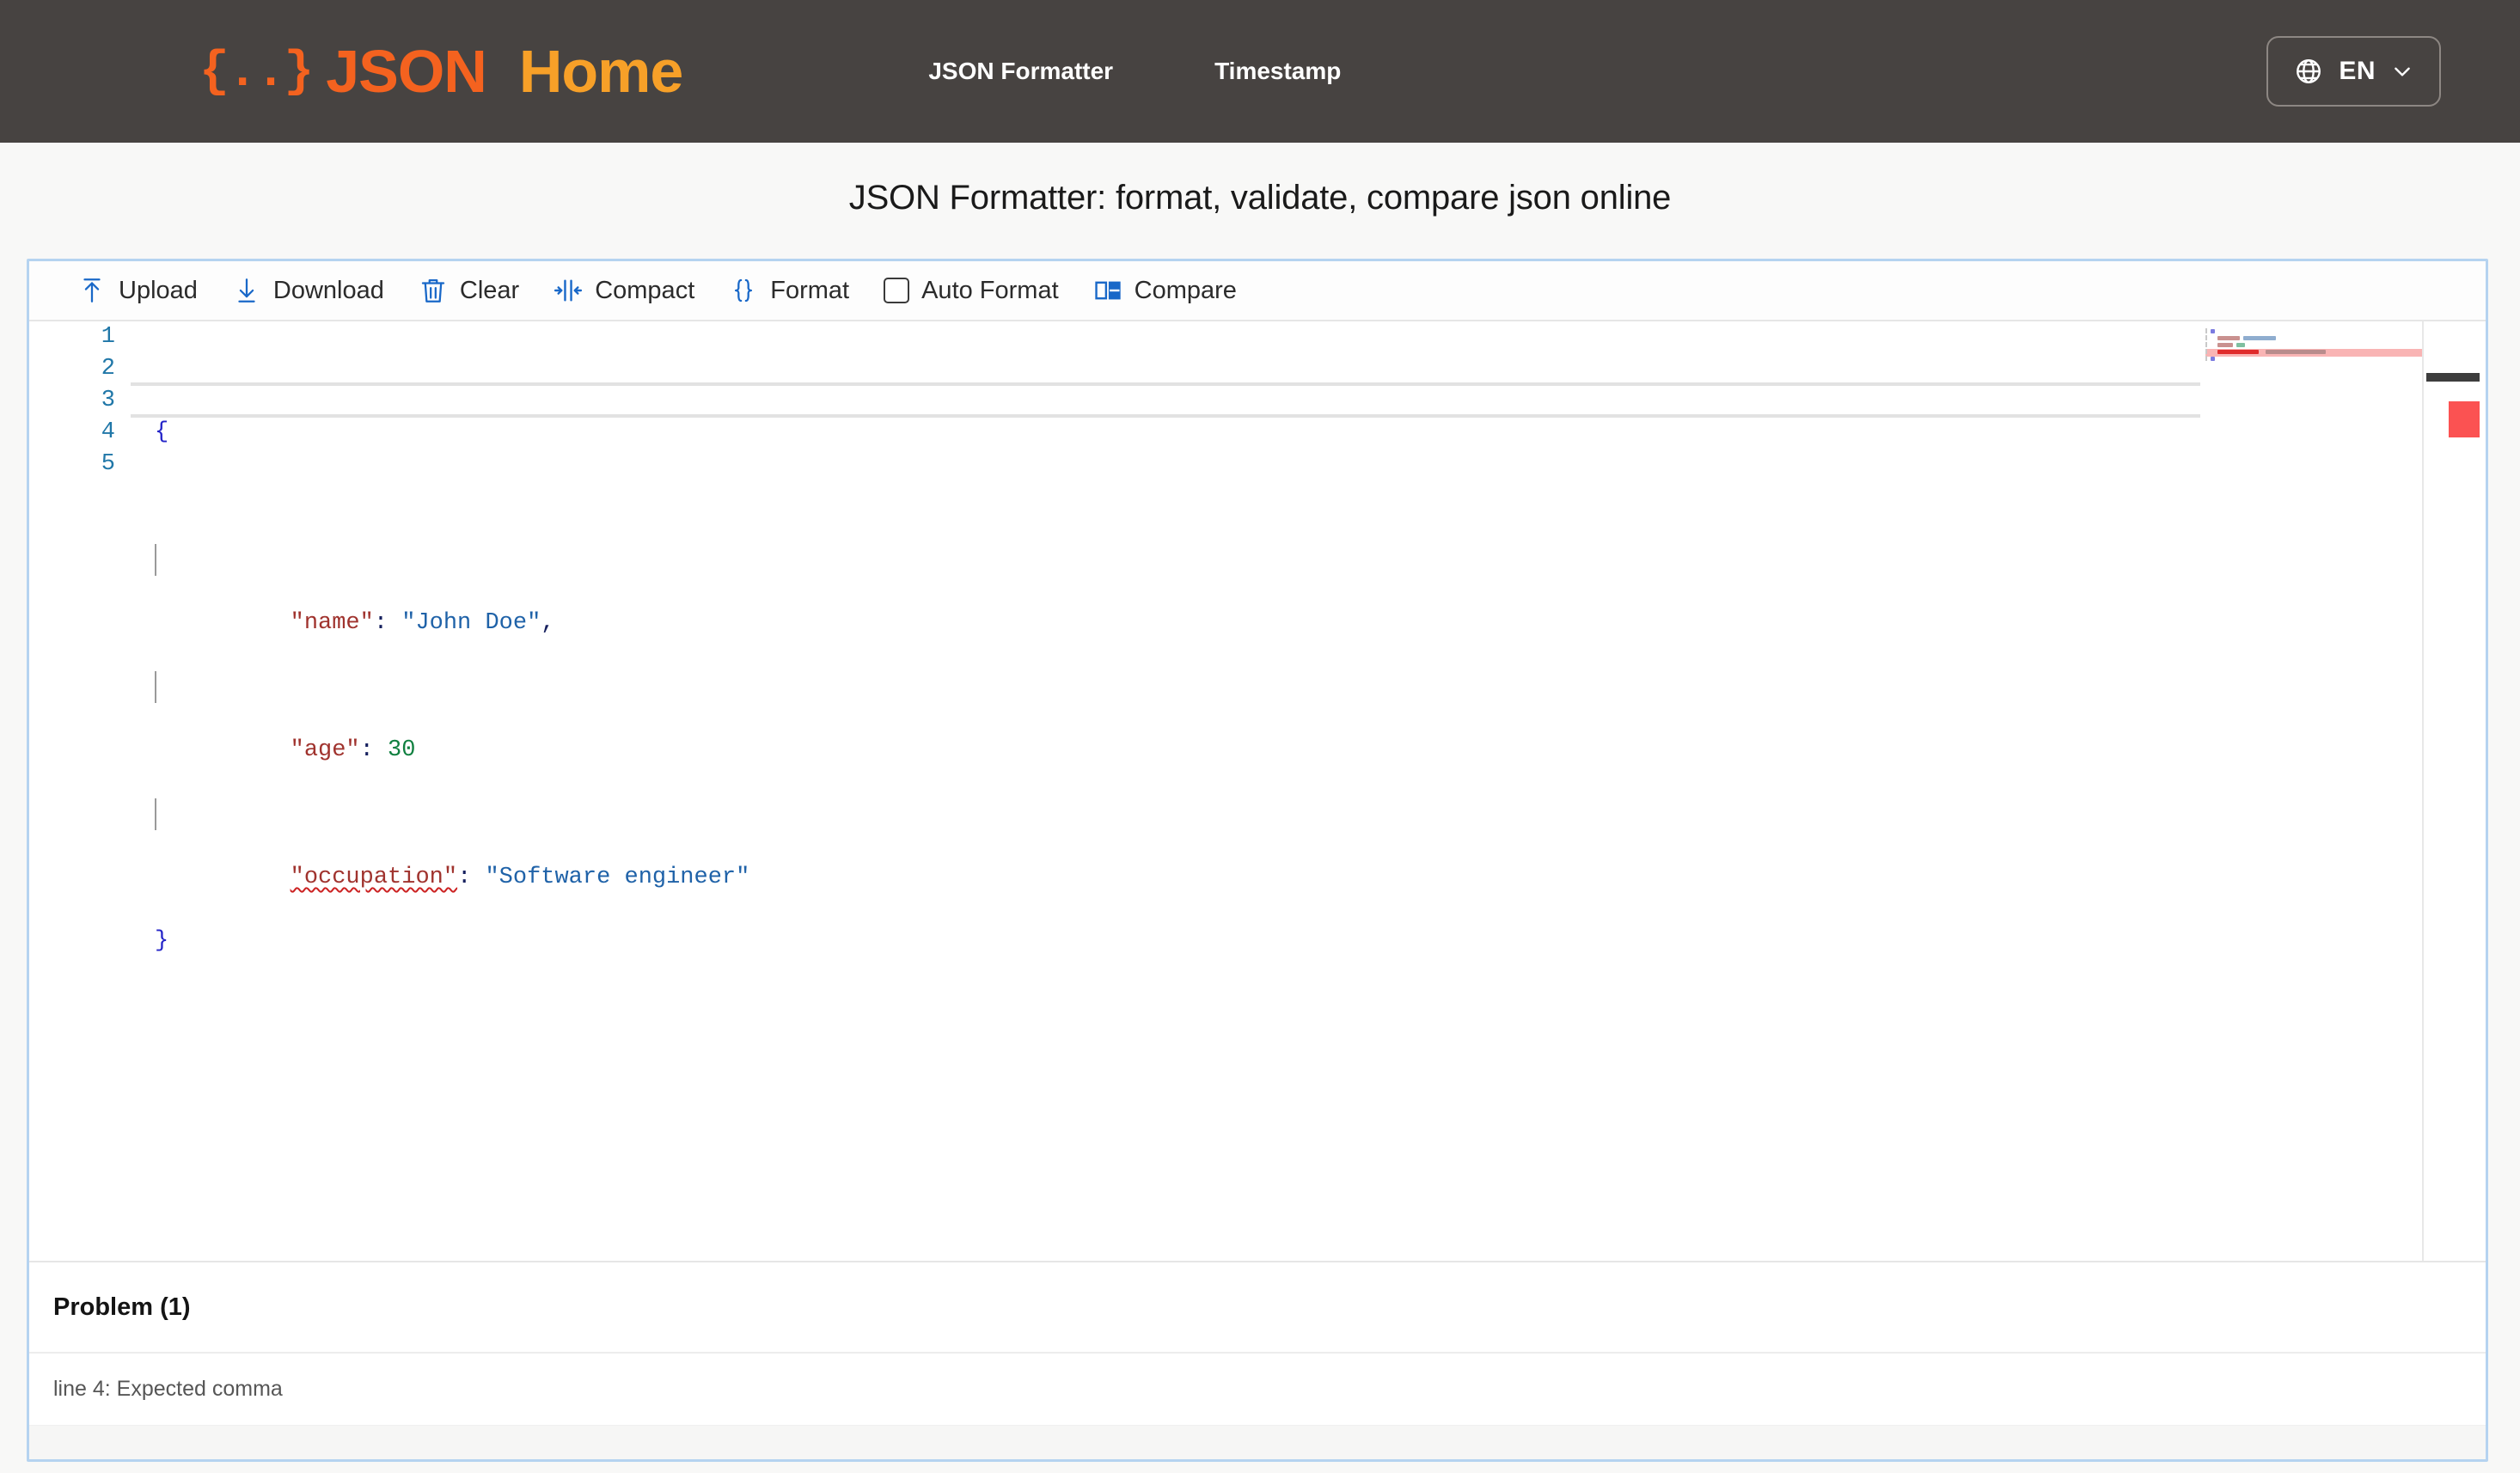 Image resolution: width=2520 pixels, height=1473 pixels. I want to click on logo-text-home: Home, so click(600, 71).